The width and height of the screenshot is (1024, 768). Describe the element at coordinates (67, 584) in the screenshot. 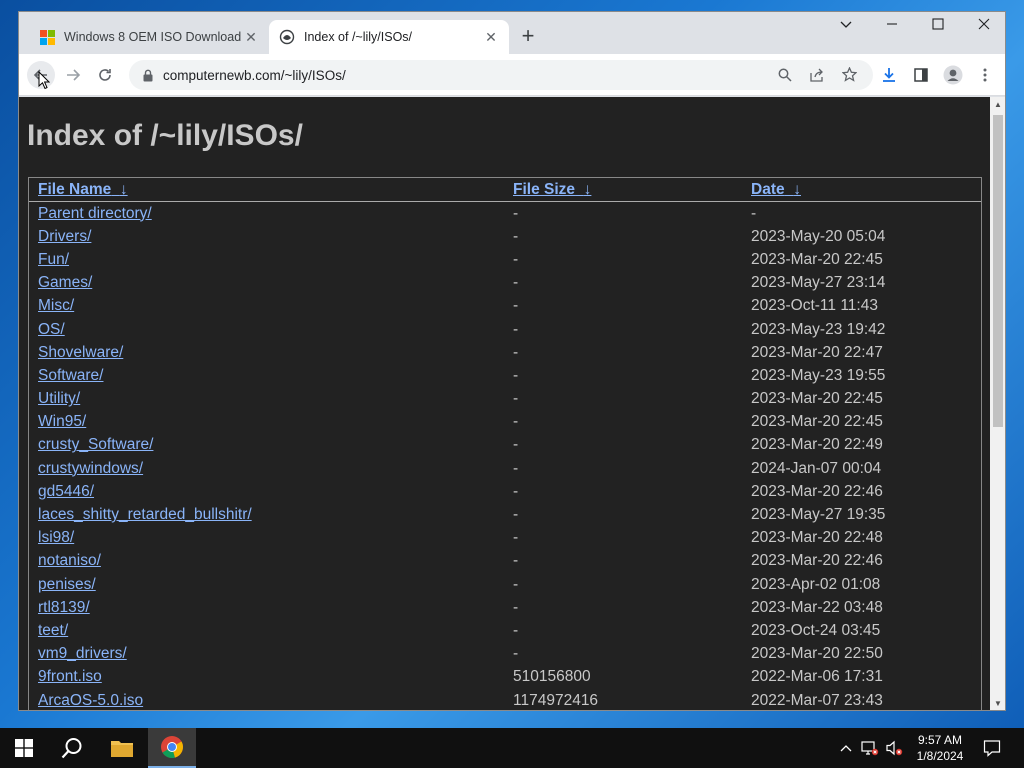

I see `file-link: penises/` at that location.